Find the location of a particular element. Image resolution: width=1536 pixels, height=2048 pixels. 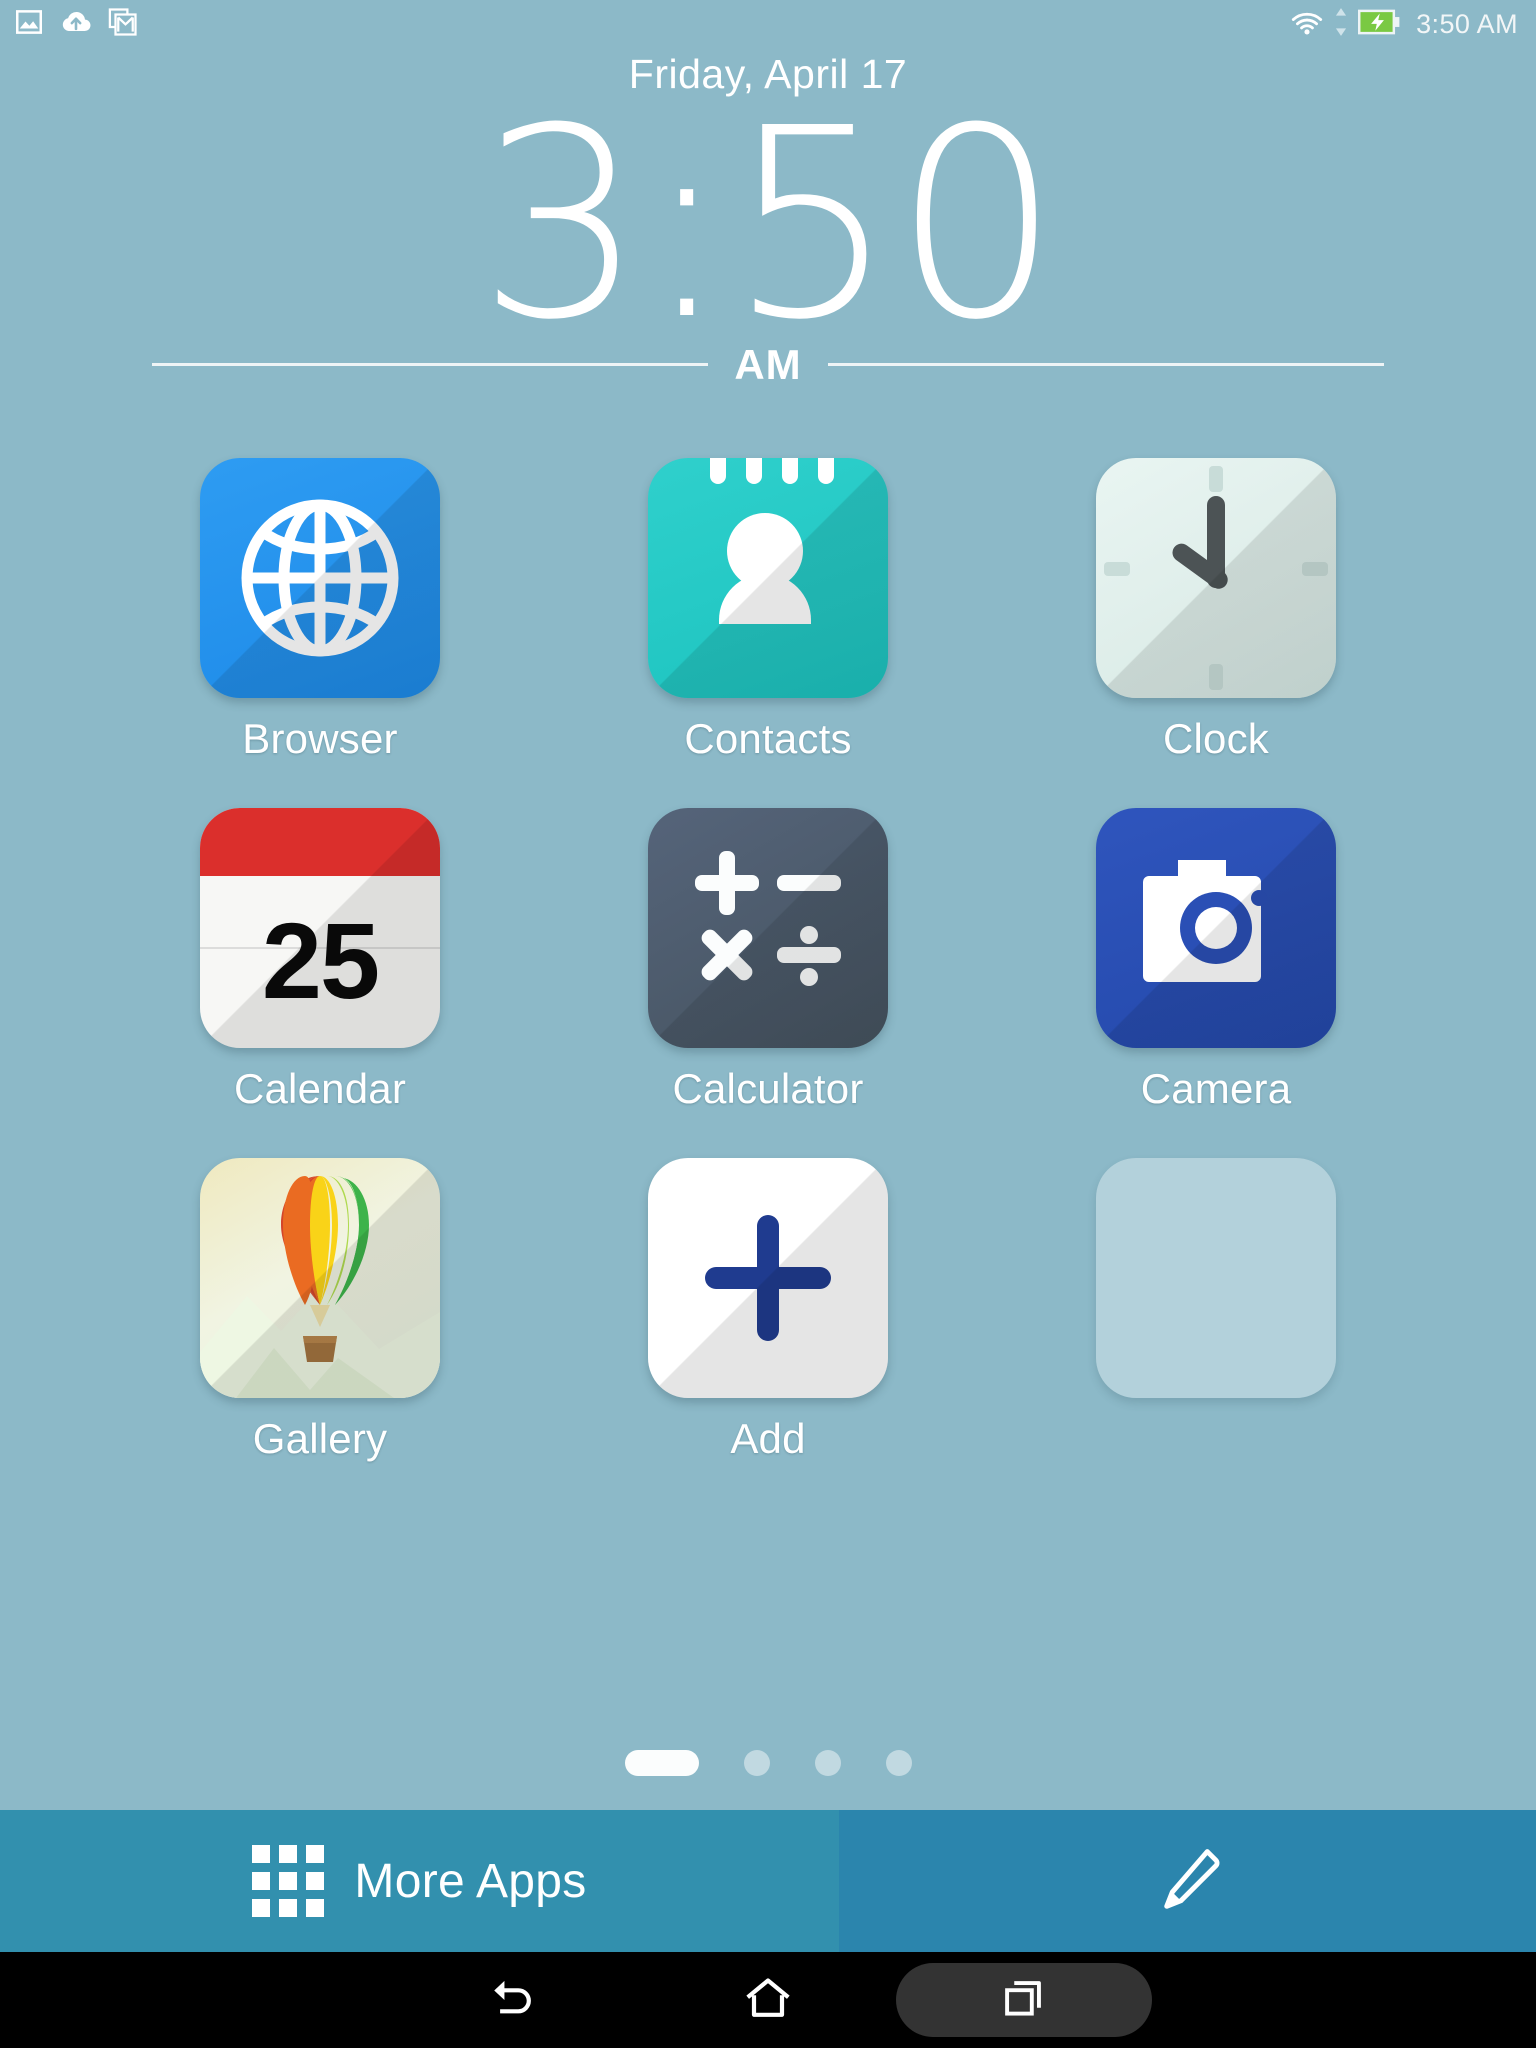

app-label: Camera is located at coordinates (1216, 1088).